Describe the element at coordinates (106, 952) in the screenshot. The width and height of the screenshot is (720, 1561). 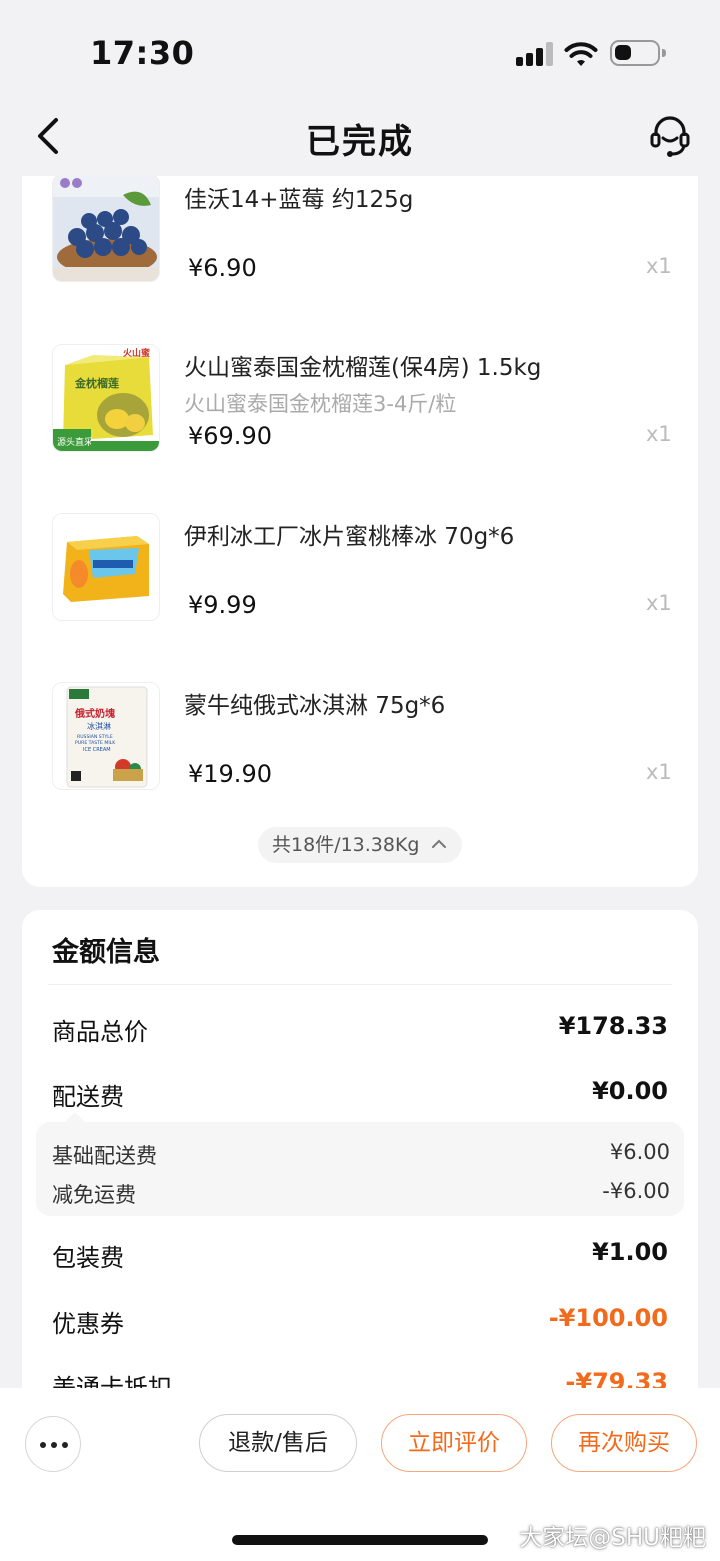
I see `section-title: 金额信息` at that location.